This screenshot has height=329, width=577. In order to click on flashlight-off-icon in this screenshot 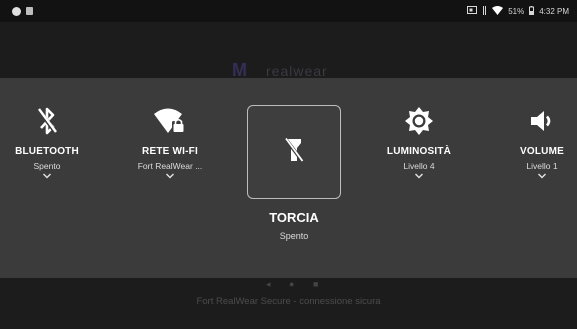, I will do `click(294, 152)`.